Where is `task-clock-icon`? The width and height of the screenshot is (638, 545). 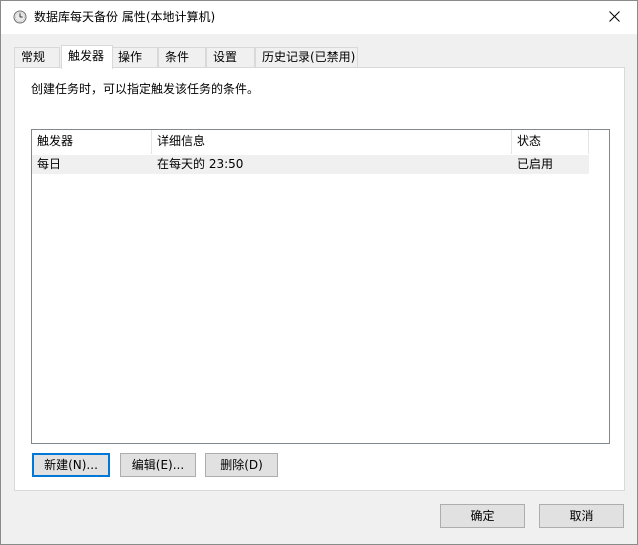 task-clock-icon is located at coordinates (20, 17).